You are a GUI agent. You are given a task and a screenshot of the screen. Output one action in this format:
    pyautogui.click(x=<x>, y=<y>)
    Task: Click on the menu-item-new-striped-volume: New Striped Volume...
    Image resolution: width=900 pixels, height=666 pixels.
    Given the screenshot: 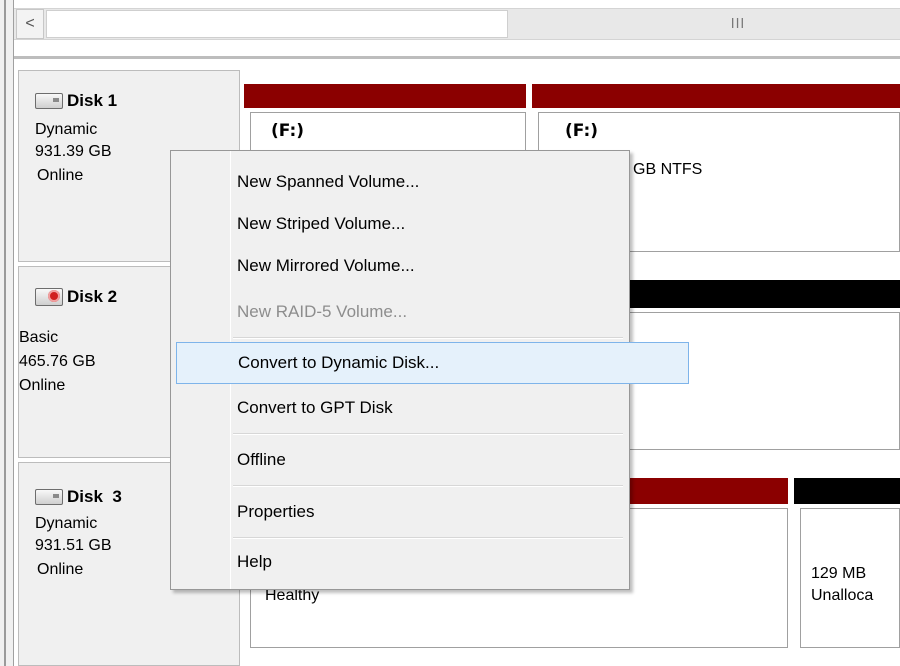 What is the action you would take?
    pyautogui.click(x=431, y=224)
    